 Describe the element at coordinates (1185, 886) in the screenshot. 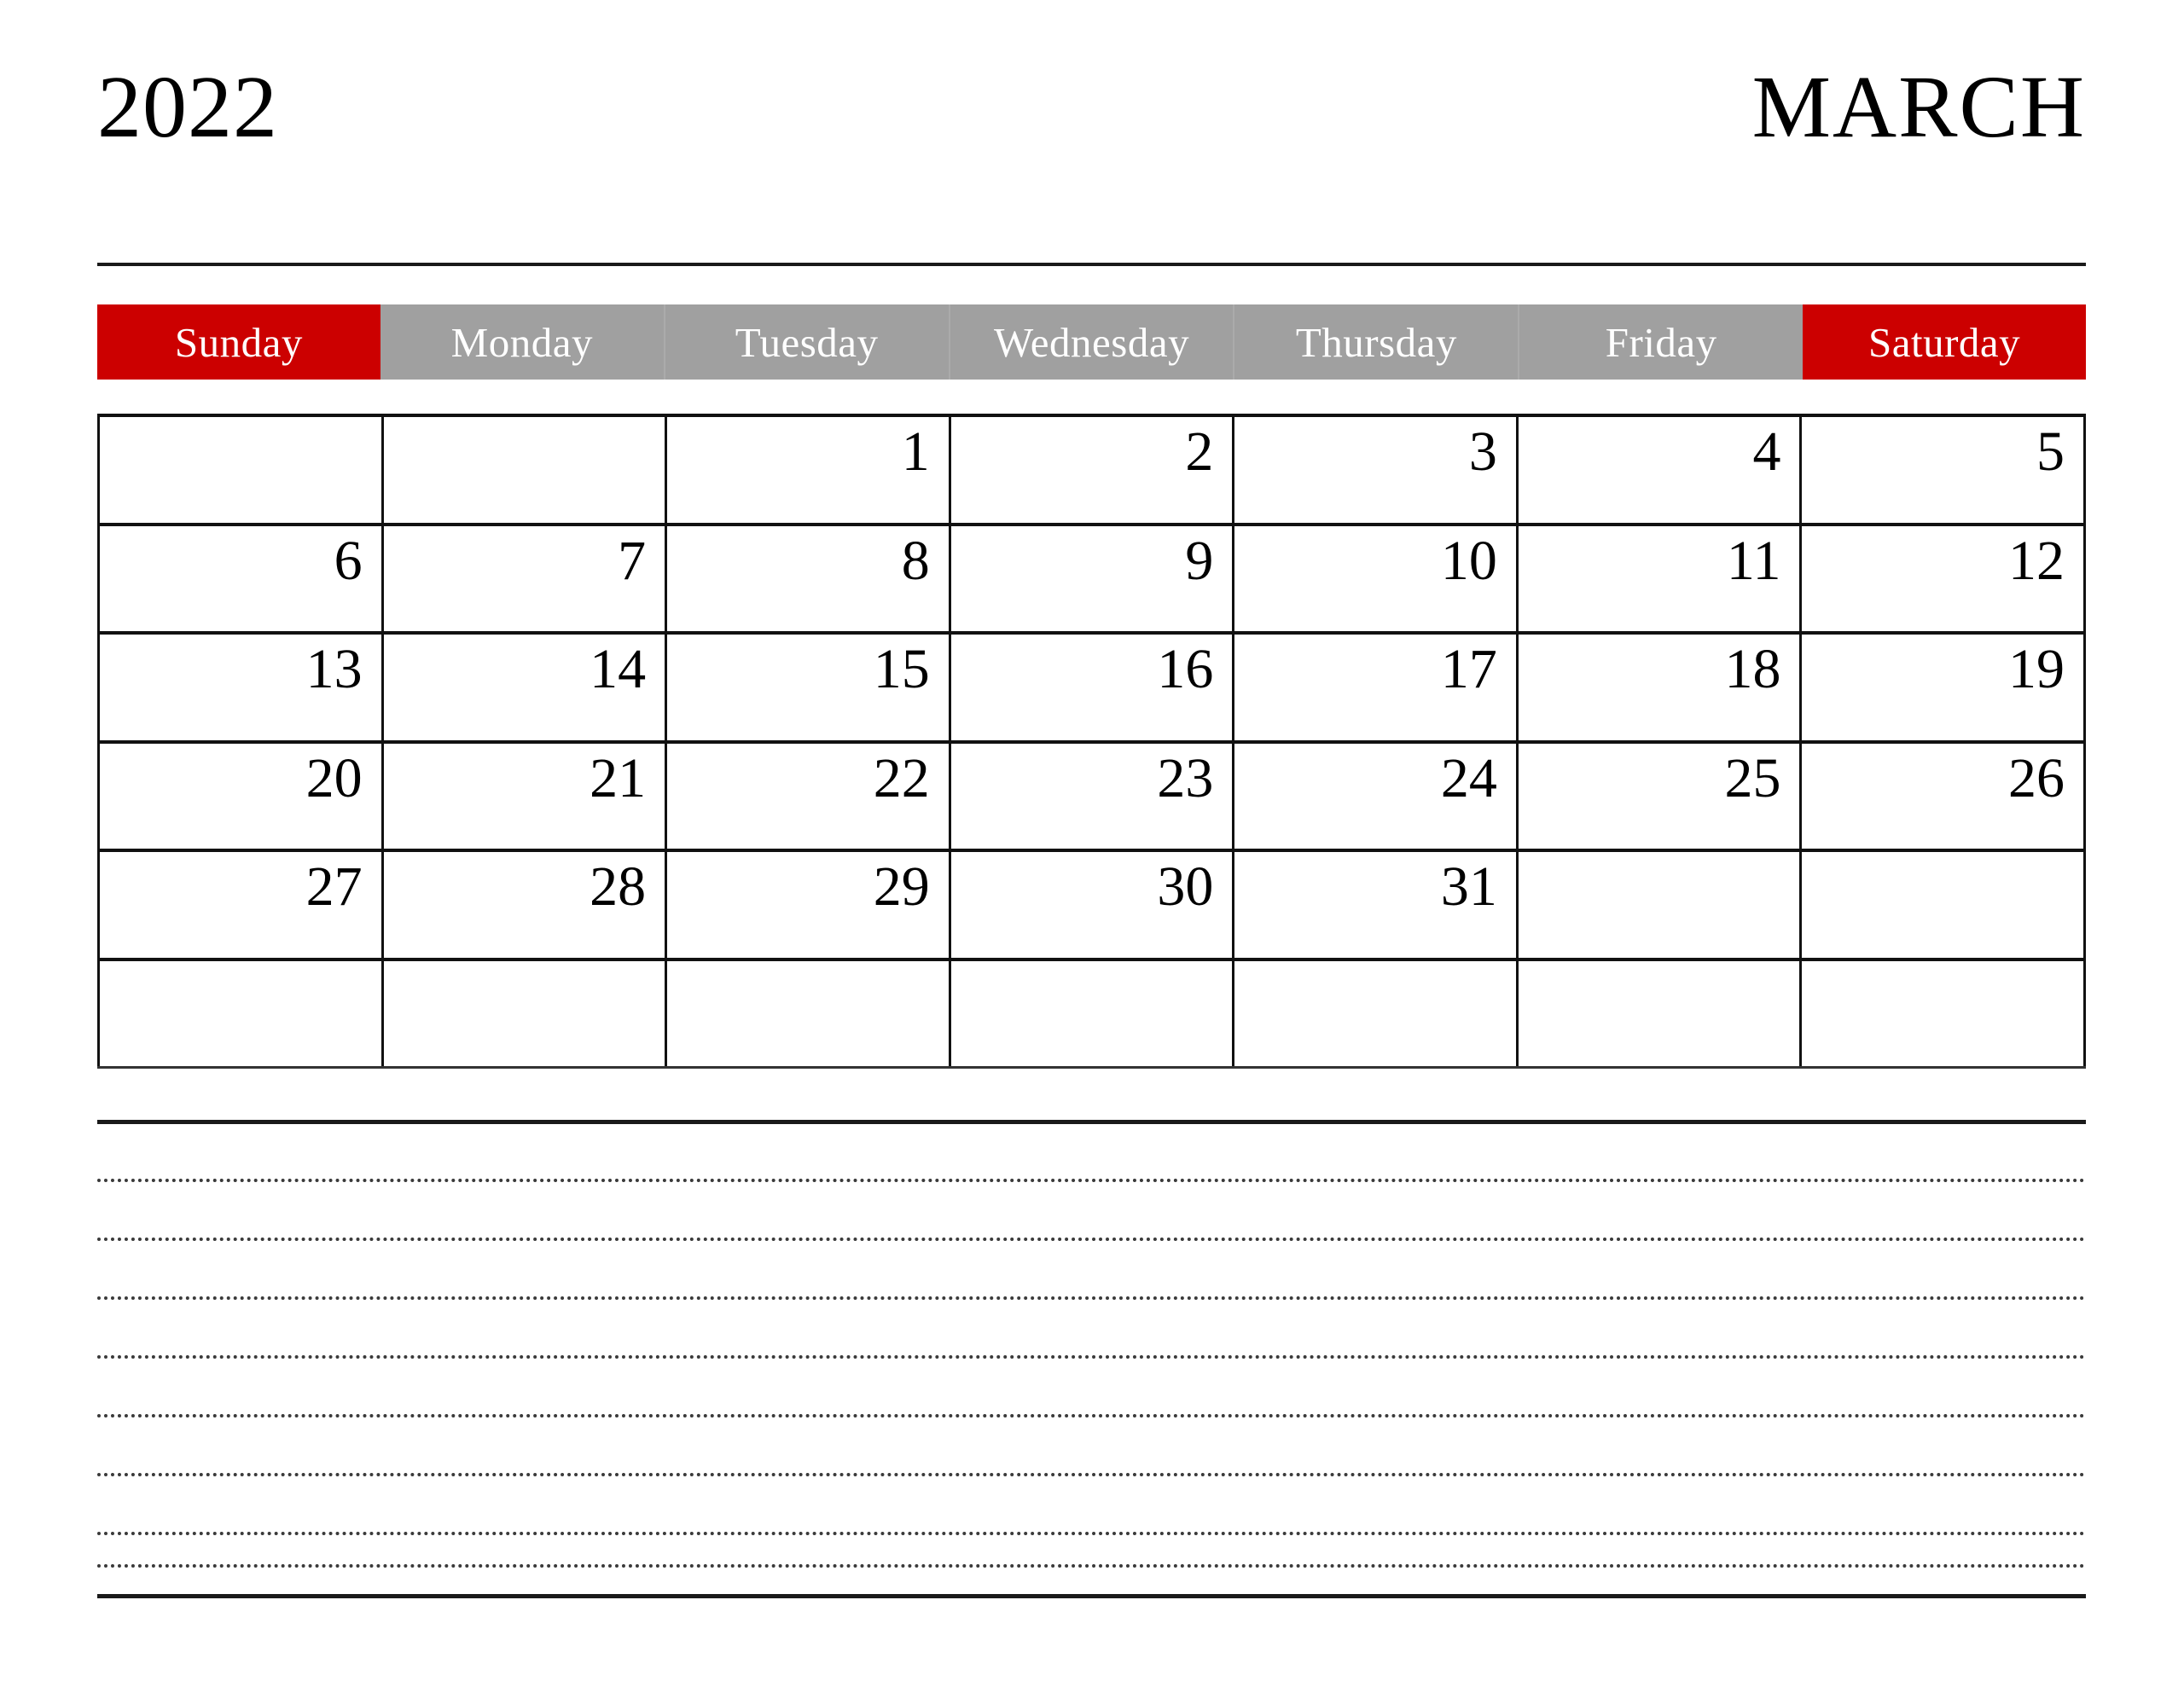

I see `day-number: 30` at that location.